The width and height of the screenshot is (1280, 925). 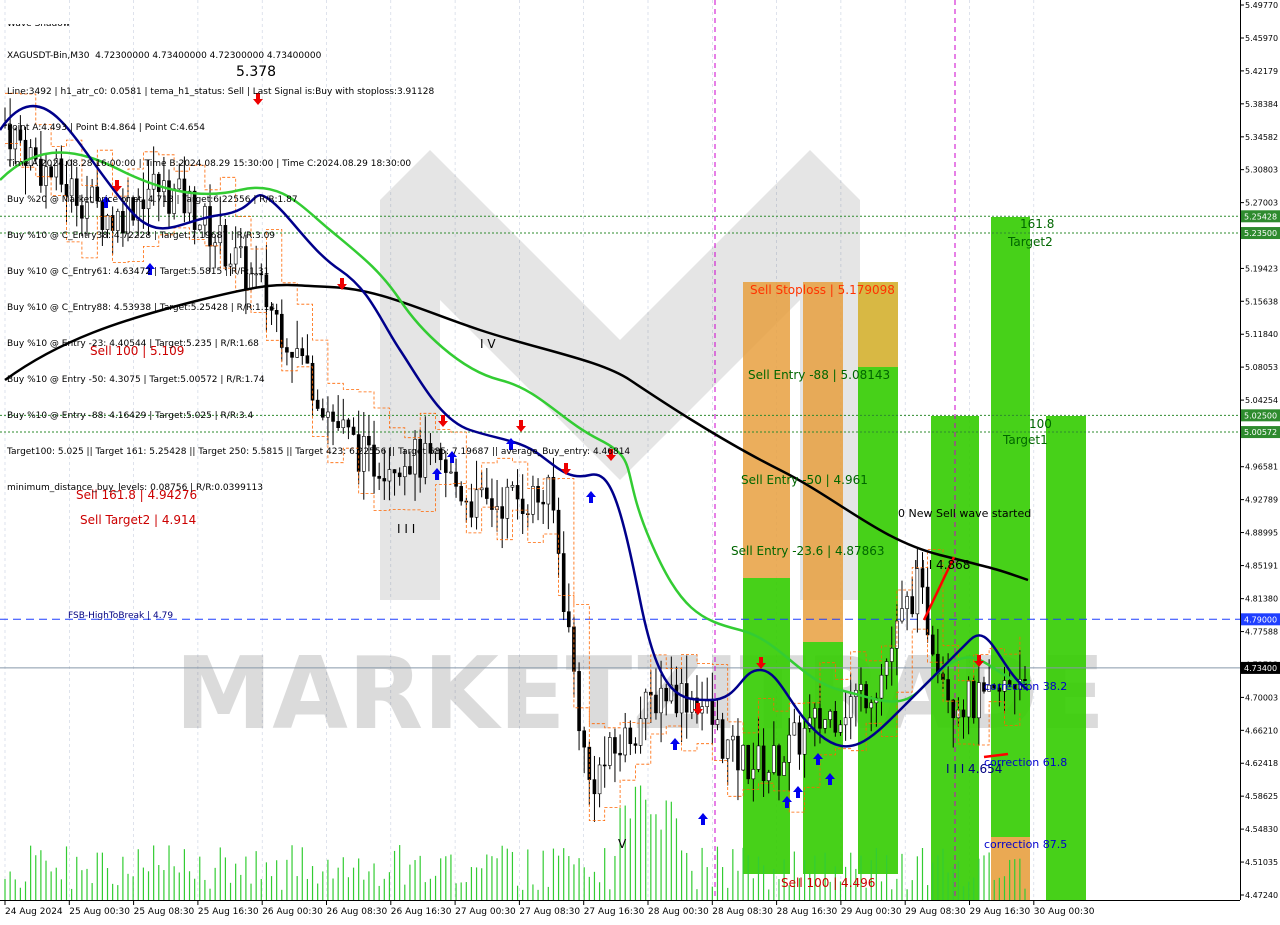 I want to click on price-tick-label-8: 5.19423, so click(x=1261, y=268).